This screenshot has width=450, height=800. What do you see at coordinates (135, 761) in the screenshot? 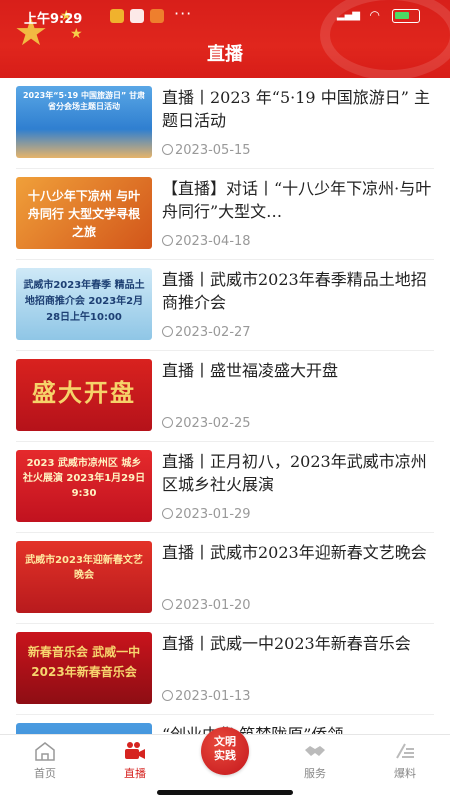
I see `tab-live: 直播` at bounding box center [135, 761].